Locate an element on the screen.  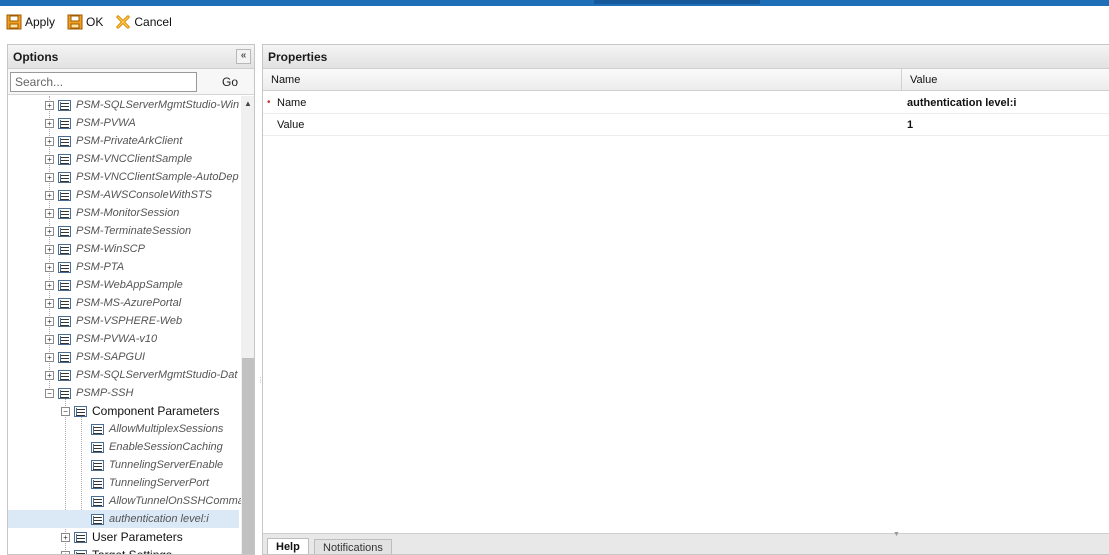
tree-node-label: PSM-WebAppSample is located at coordinates (129, 285).